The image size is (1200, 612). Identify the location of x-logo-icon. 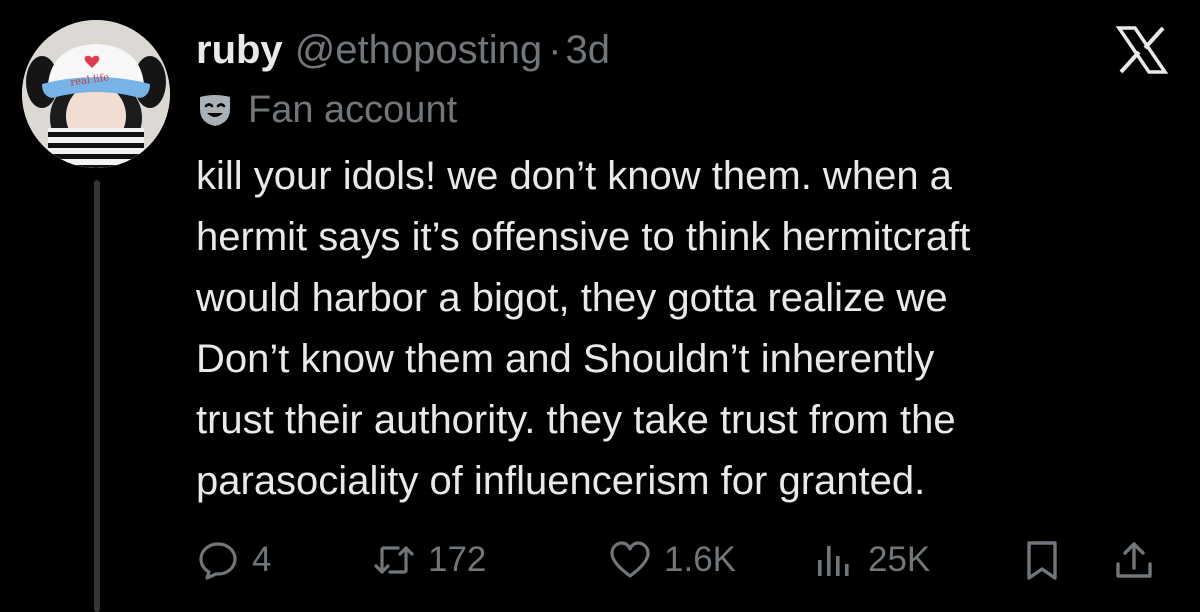
(1142, 50).